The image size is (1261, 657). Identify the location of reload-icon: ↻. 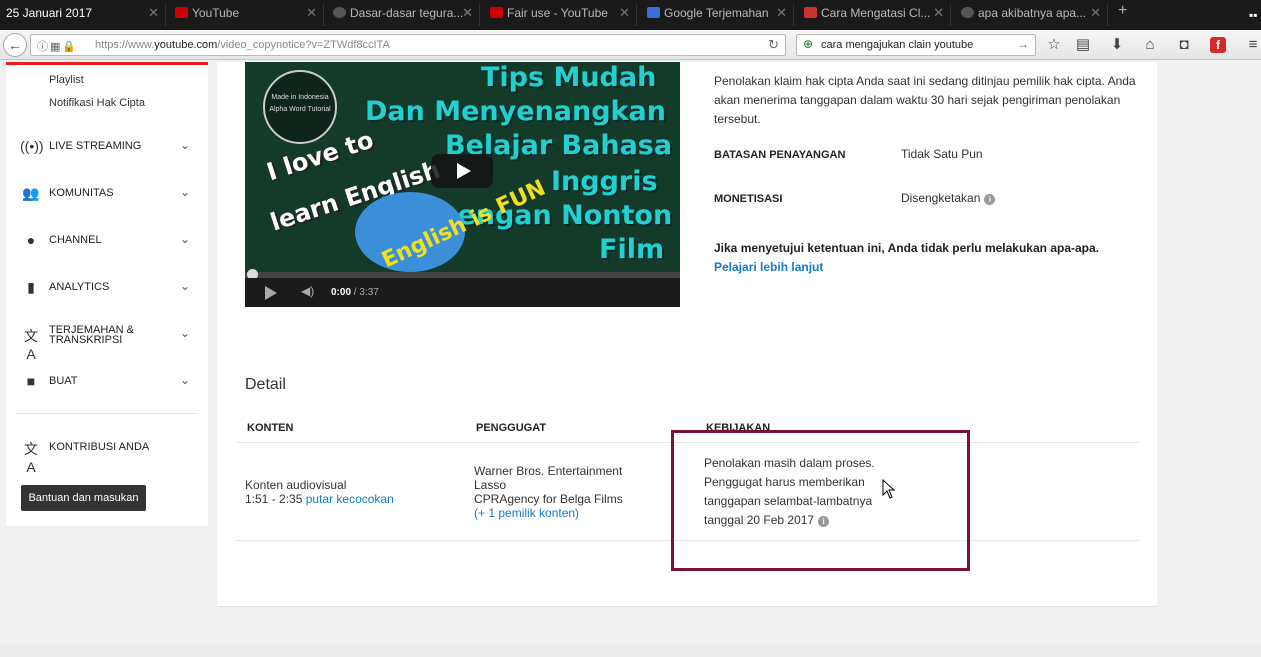
(773, 45).